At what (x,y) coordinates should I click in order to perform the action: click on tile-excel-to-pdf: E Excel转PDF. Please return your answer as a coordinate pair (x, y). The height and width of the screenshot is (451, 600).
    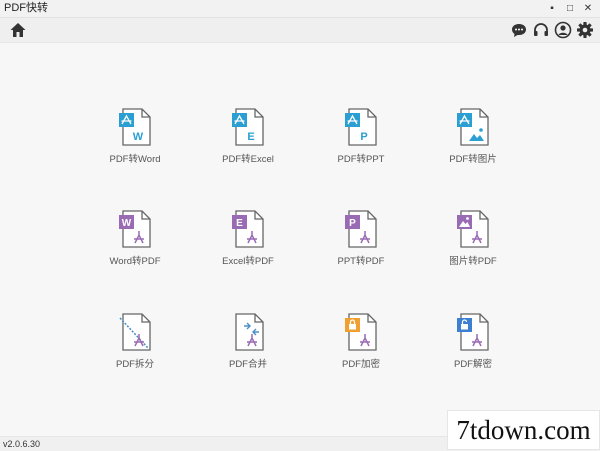
    Looking at the image, I should click on (248, 238).